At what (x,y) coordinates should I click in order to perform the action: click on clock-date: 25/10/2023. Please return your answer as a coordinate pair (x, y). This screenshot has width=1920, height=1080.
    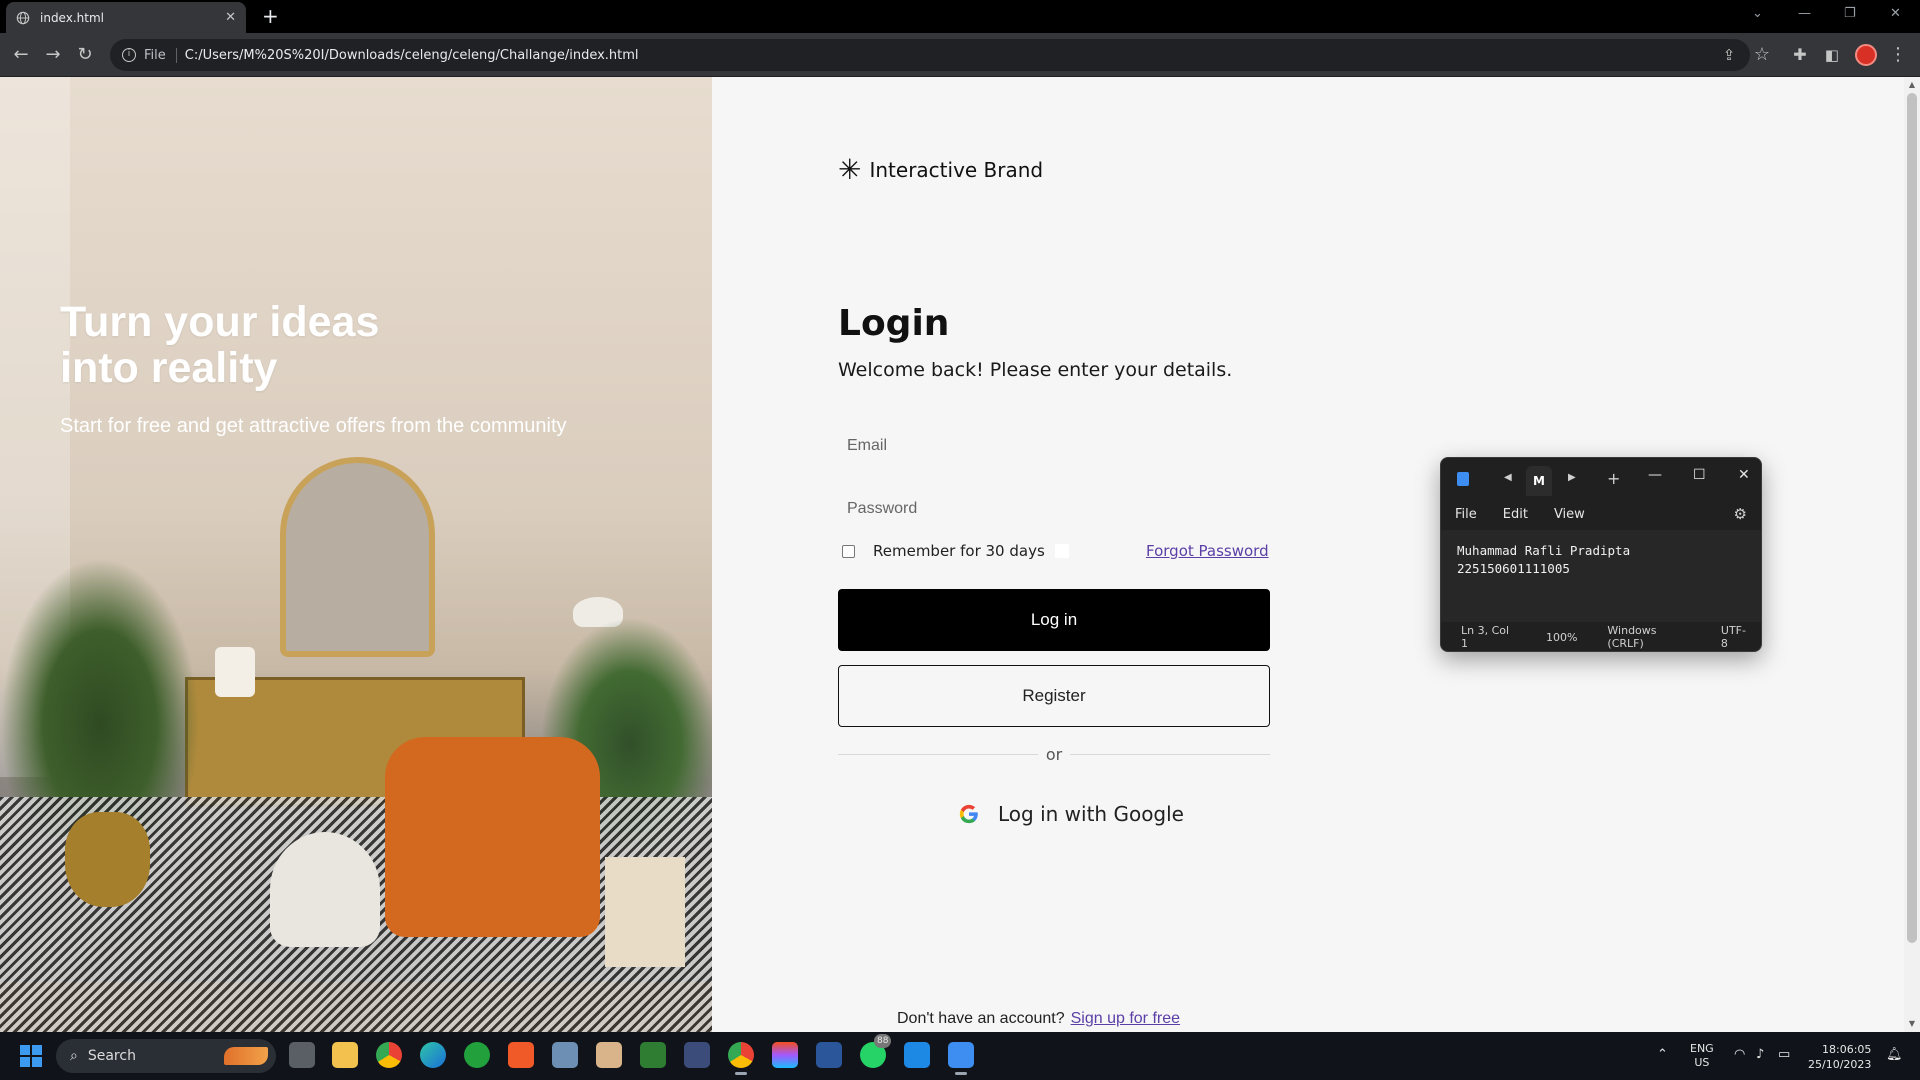
    Looking at the image, I should click on (1840, 1064).